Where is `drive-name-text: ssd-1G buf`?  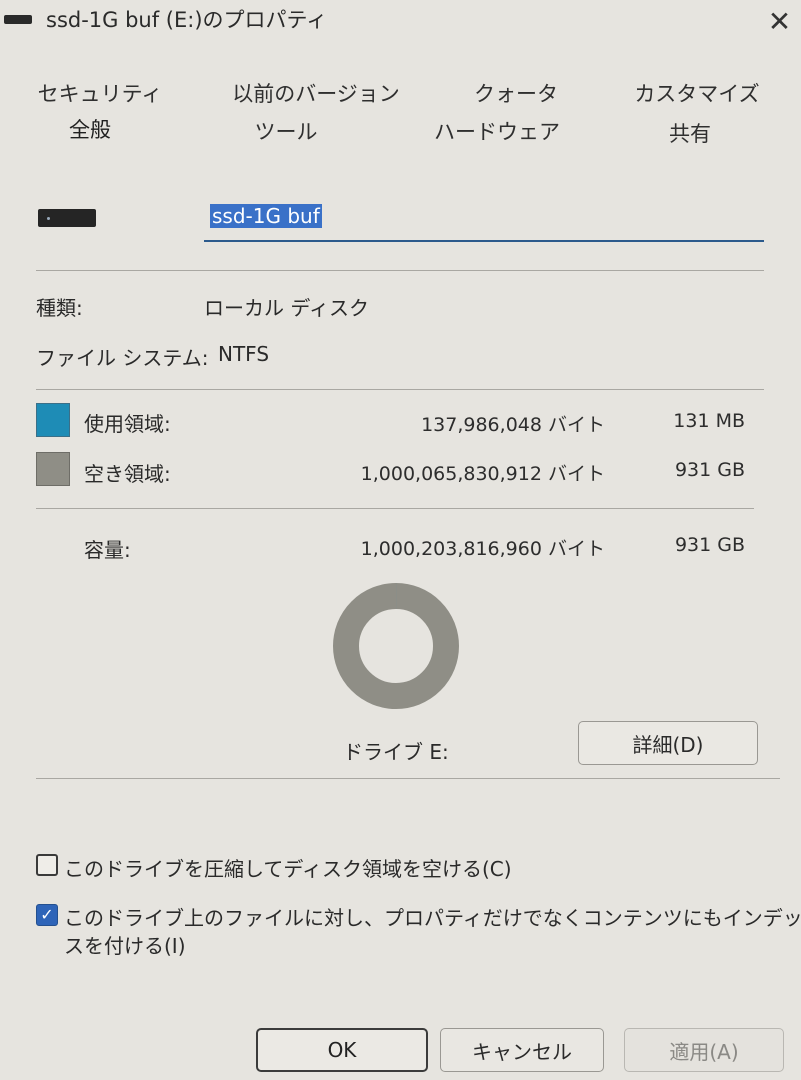 drive-name-text: ssd-1G buf is located at coordinates (266, 216).